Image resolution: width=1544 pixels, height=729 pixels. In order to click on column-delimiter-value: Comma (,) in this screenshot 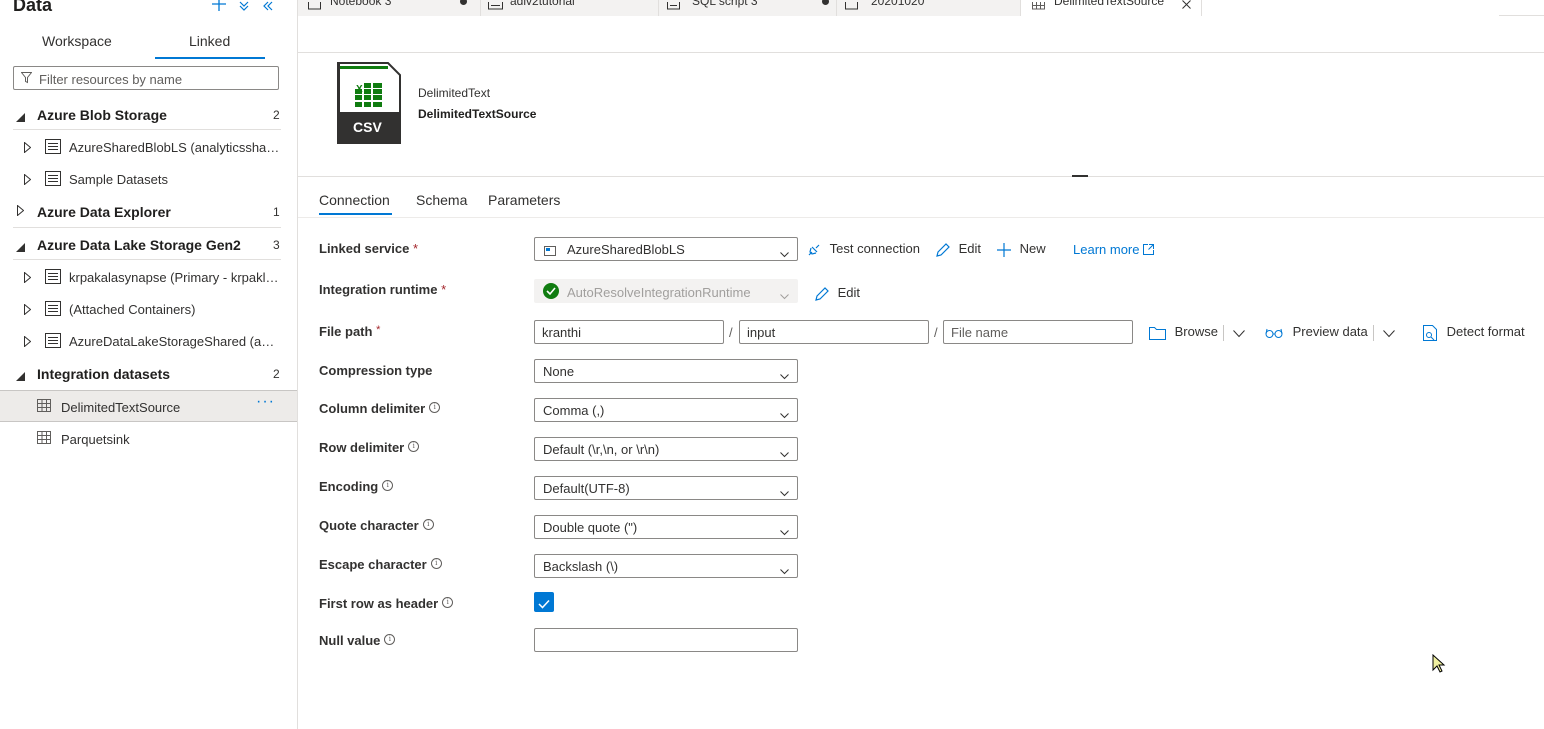, I will do `click(574, 410)`.